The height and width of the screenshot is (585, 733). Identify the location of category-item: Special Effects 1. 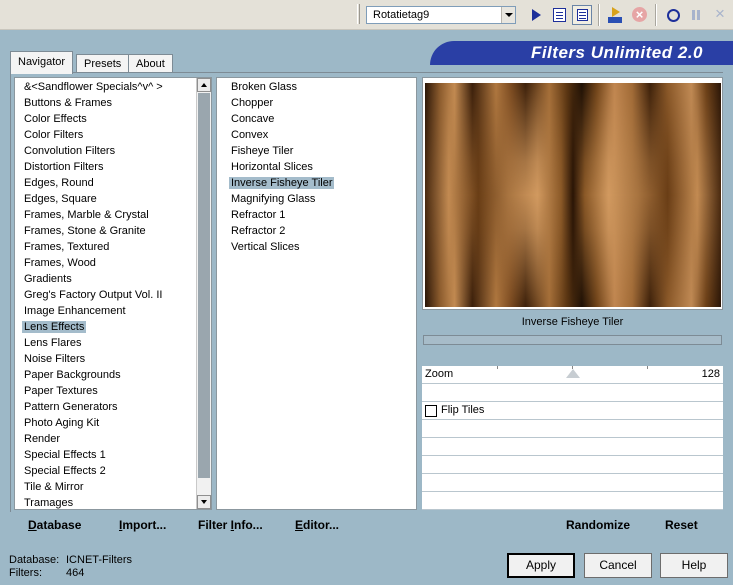
(113, 455).